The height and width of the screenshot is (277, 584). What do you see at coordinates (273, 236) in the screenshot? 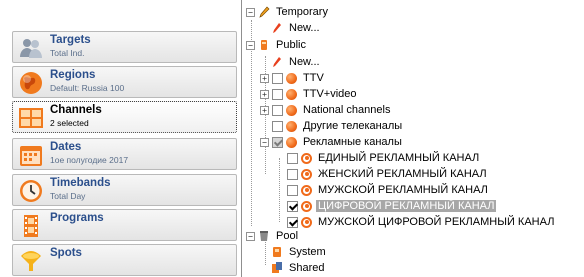
I see `tree-node-pool: − Pool` at bounding box center [273, 236].